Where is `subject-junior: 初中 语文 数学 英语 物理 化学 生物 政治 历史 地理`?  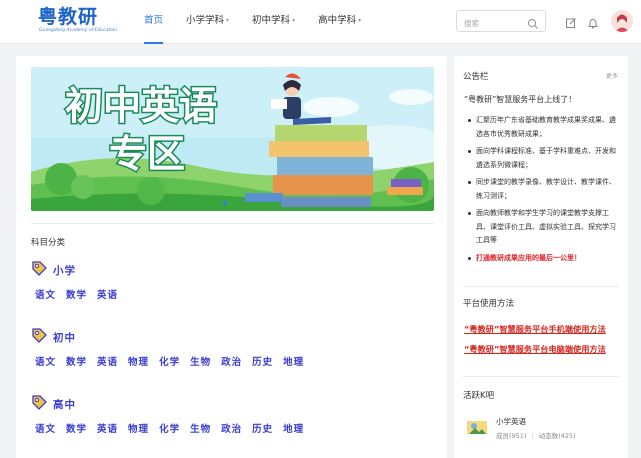 subject-junior: 初中 语文 数学 英语 物理 化学 生物 政治 历史 地理 is located at coordinates (231, 347).